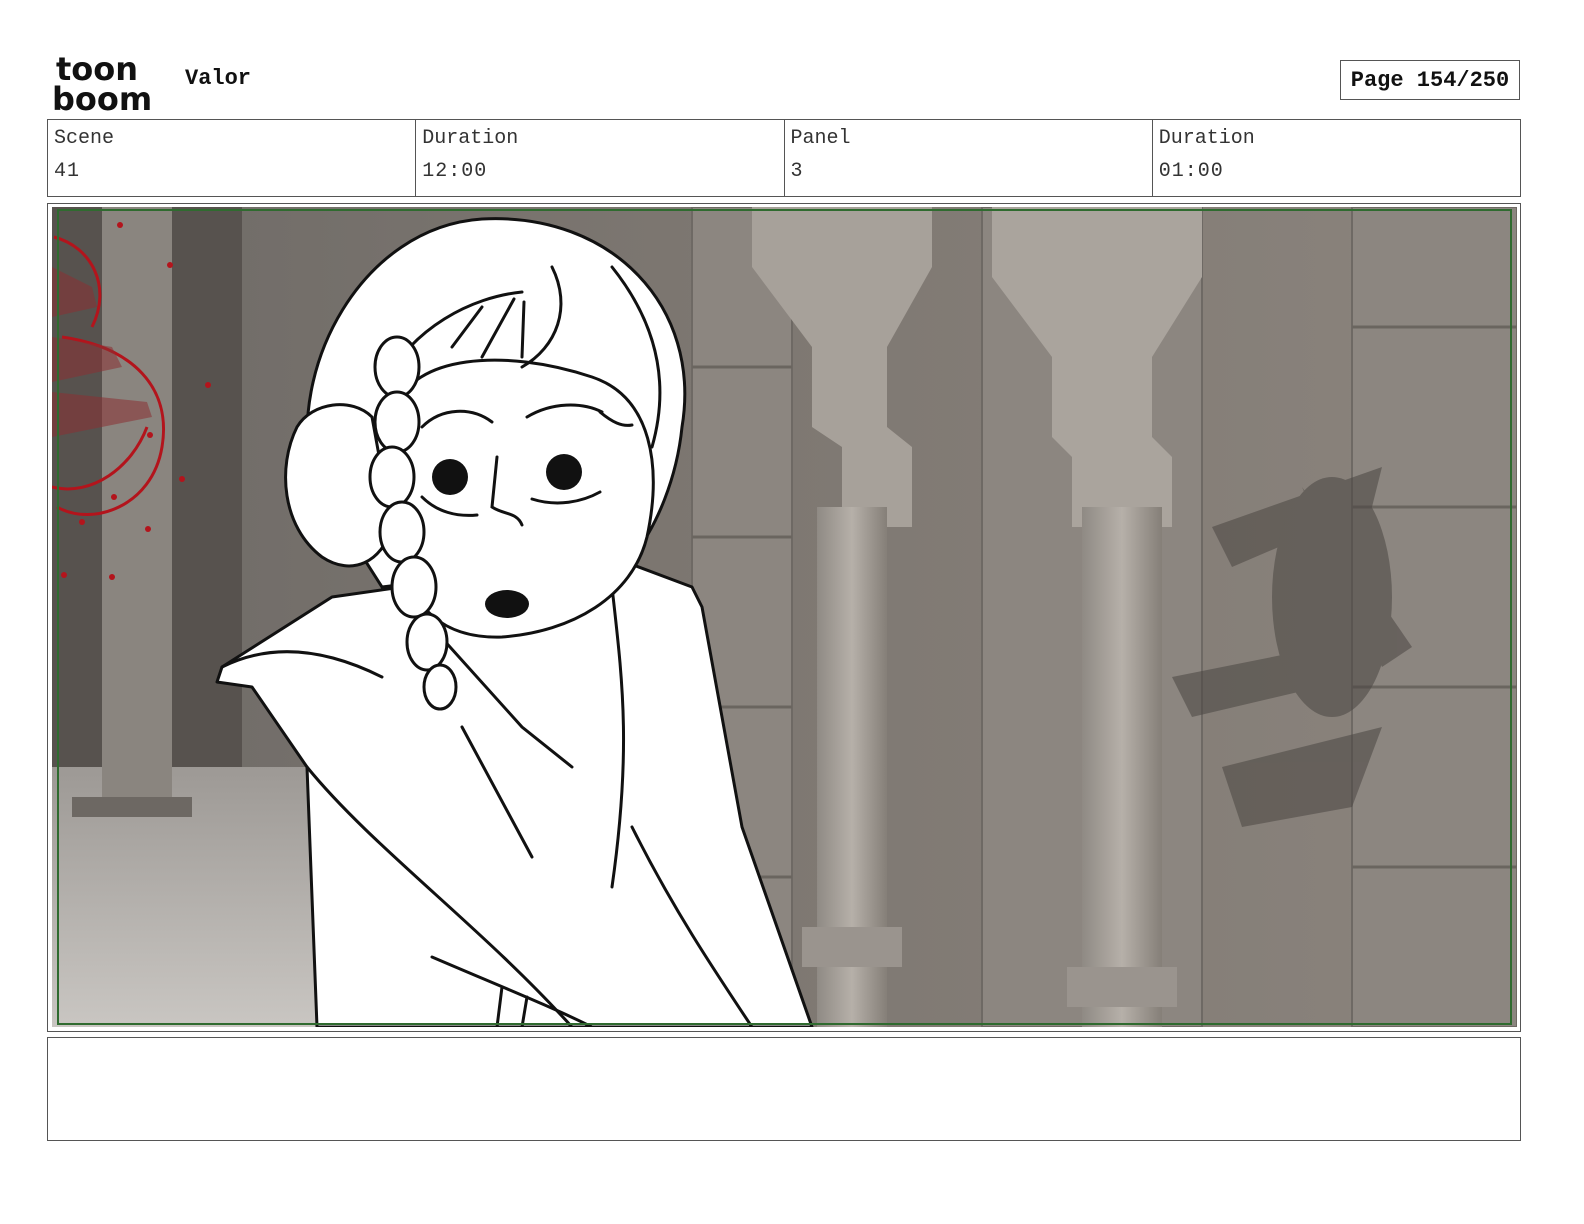  I want to click on panel-value: 3, so click(797, 171).